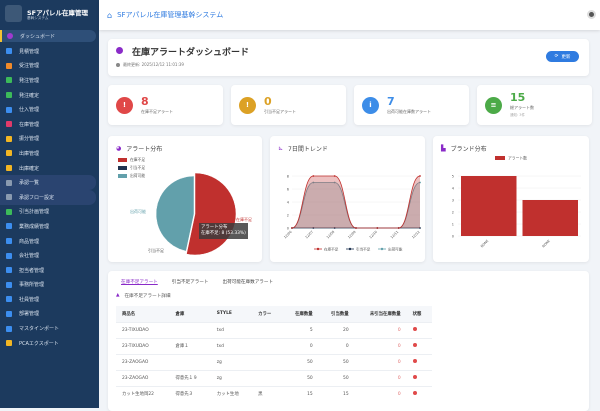 This screenshot has height=411, width=600. I want to click on sidebar-item: 発注確定, so click(49, 95).